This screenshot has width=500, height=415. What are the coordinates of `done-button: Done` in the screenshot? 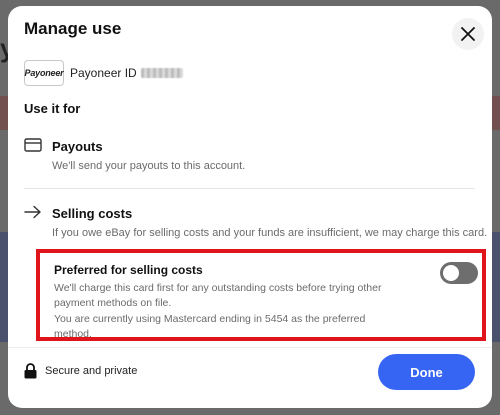 It's located at (426, 372).